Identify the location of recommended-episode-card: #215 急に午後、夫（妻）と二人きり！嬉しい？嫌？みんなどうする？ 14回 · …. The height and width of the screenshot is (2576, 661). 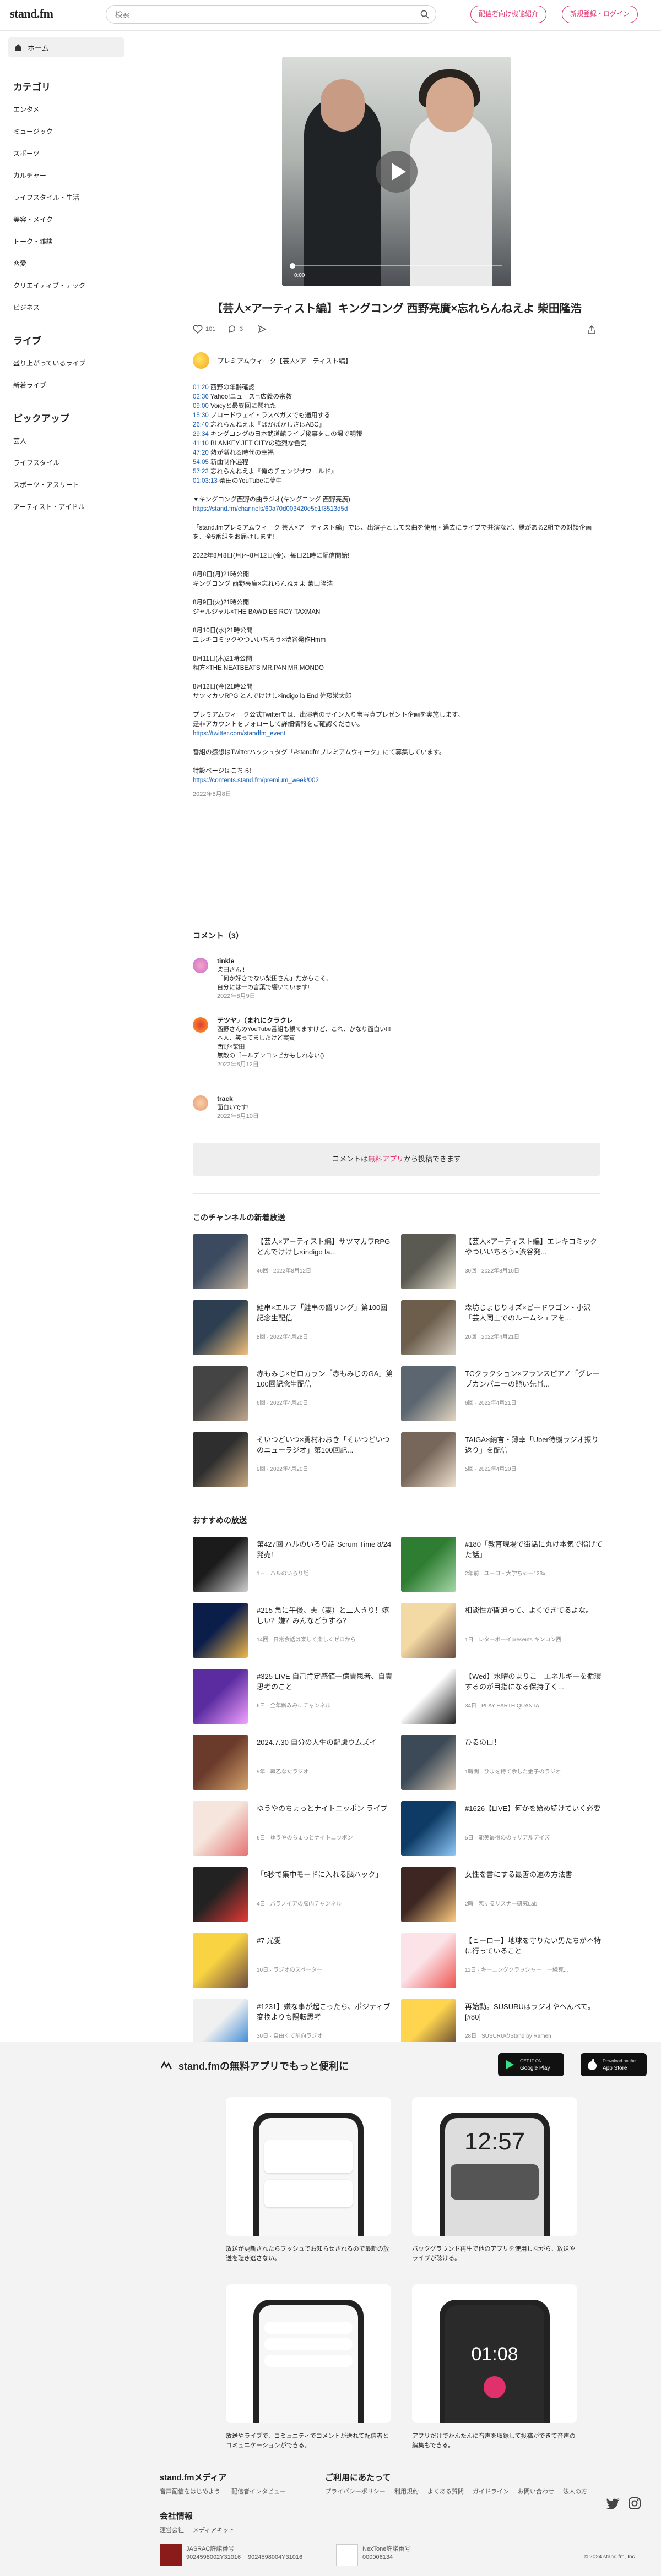
(295, 1631).